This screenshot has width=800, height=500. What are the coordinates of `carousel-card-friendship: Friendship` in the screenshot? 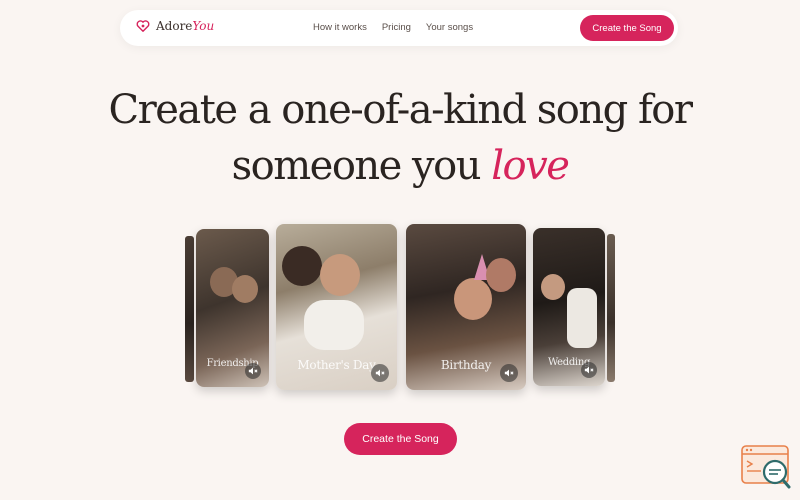 It's located at (232, 308).